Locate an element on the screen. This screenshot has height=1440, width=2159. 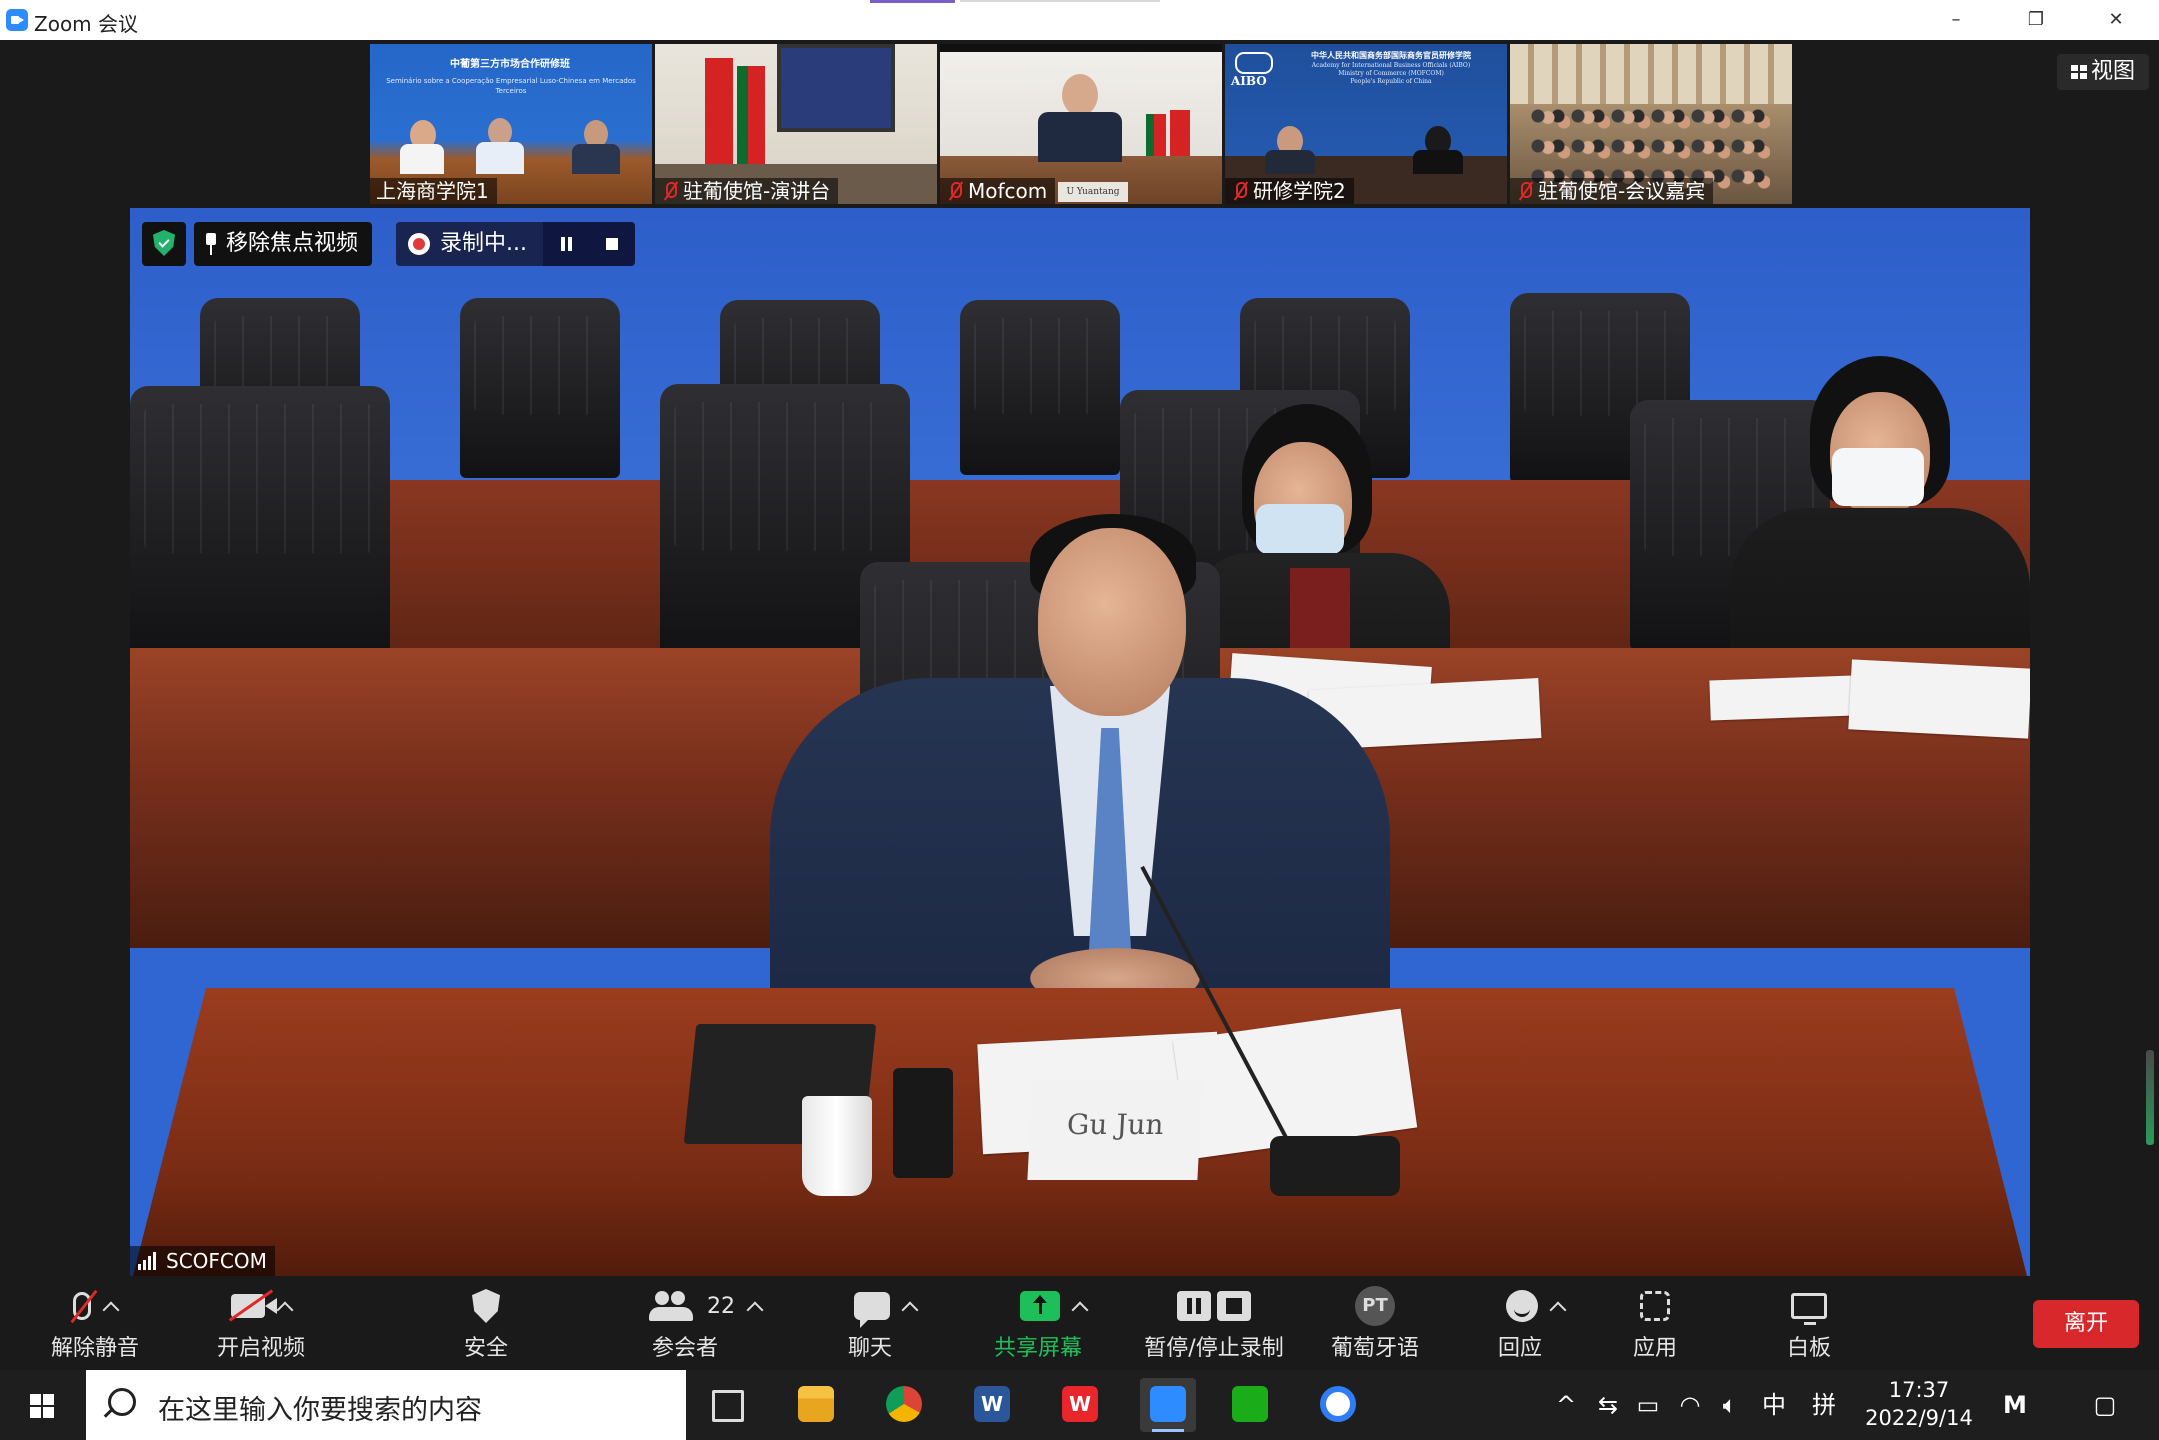
maximize-button: ❐ is located at coordinates (2036, 20).